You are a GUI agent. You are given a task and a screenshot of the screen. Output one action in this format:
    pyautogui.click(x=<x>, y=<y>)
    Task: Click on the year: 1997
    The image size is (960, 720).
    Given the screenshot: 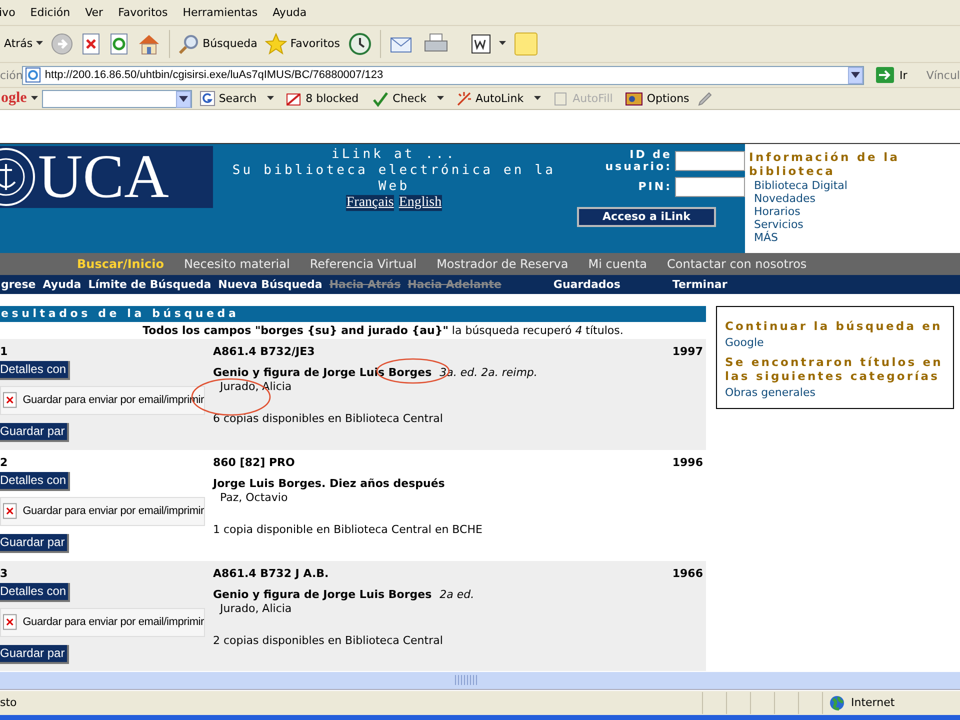 What is the action you would take?
    pyautogui.click(x=687, y=352)
    